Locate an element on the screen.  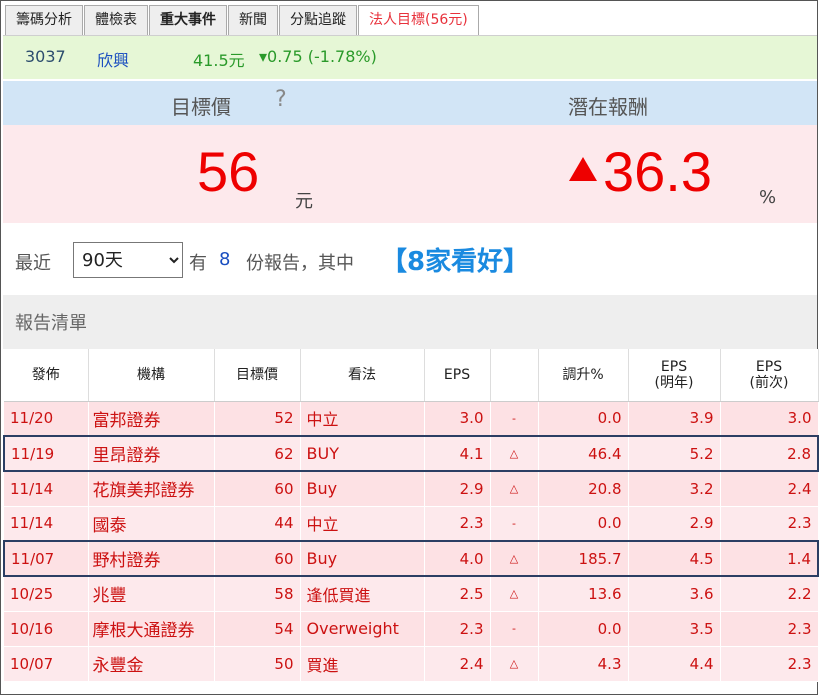
raise-percent: 4.3 is located at coordinates (583, 664).